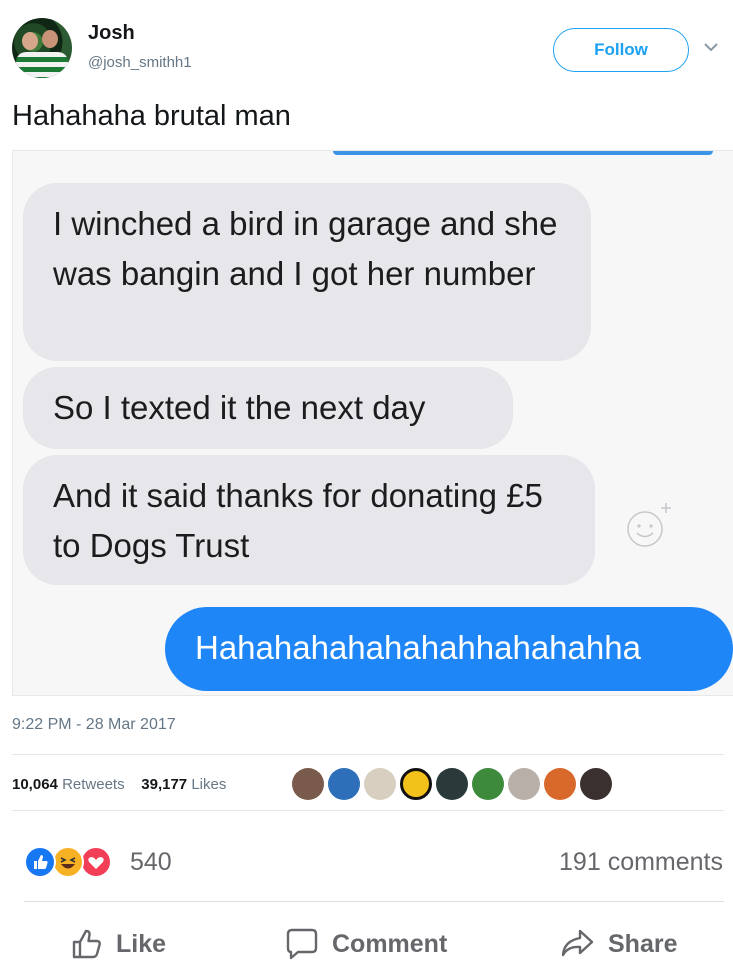 The image size is (733, 979). I want to click on like-label: Like, so click(141, 943).